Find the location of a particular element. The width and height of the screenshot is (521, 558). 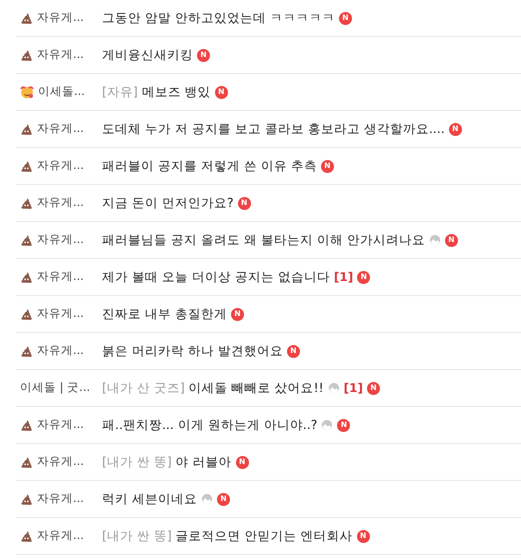

post-title: 패..팬치짱... 이게 원하는게 아니야..? is located at coordinates (210, 425).